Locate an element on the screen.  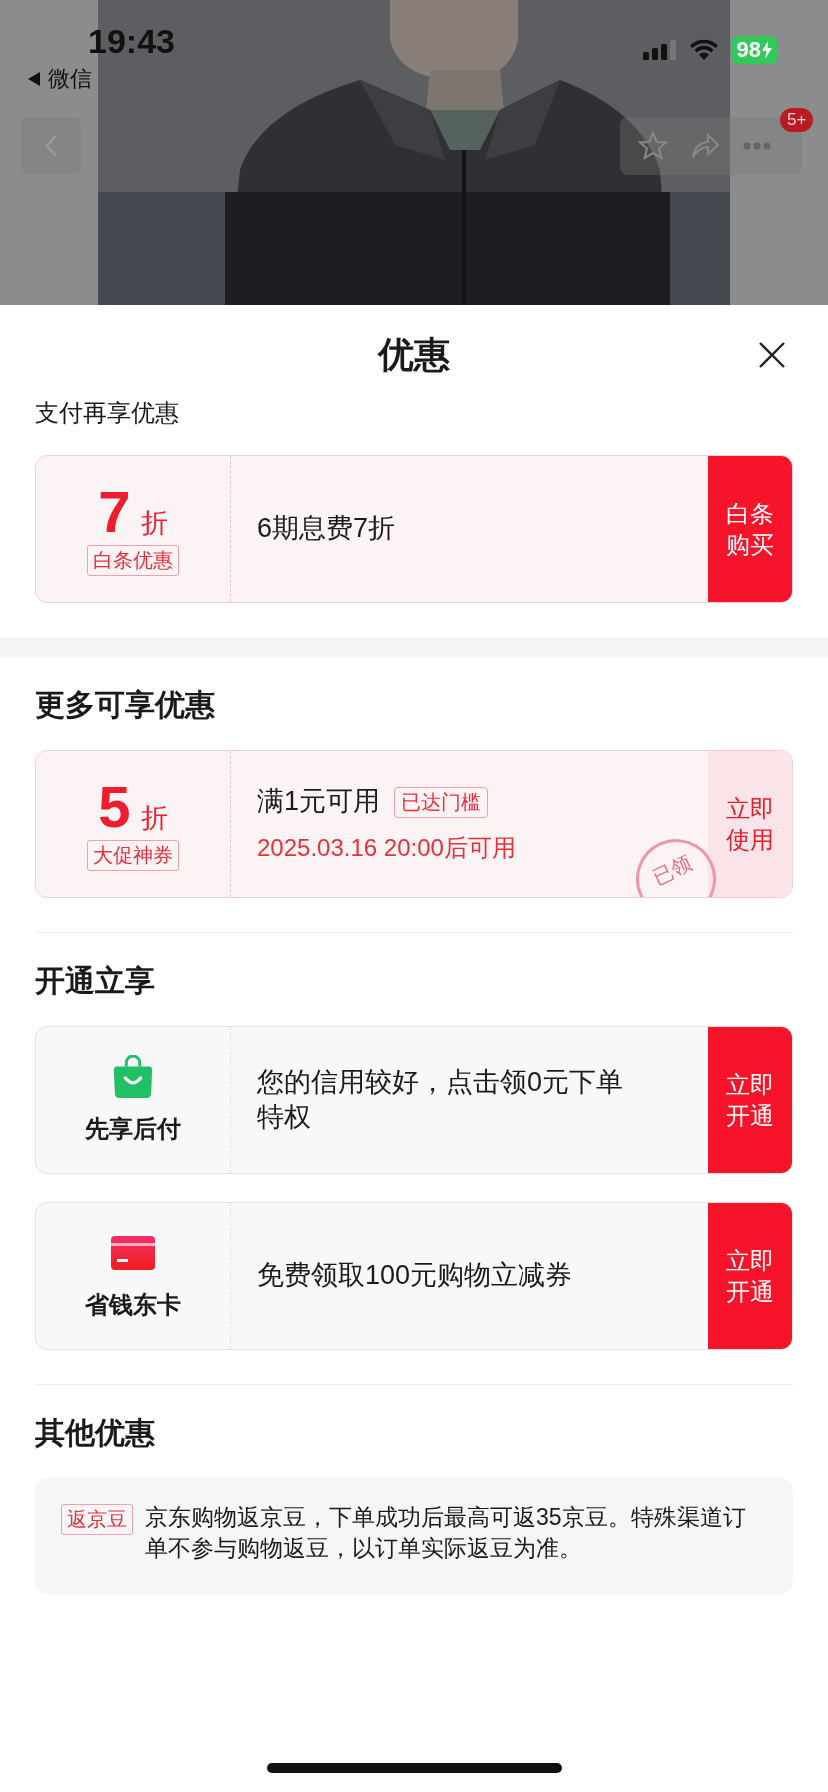
clock-time: 19:43 is located at coordinates (131, 41).